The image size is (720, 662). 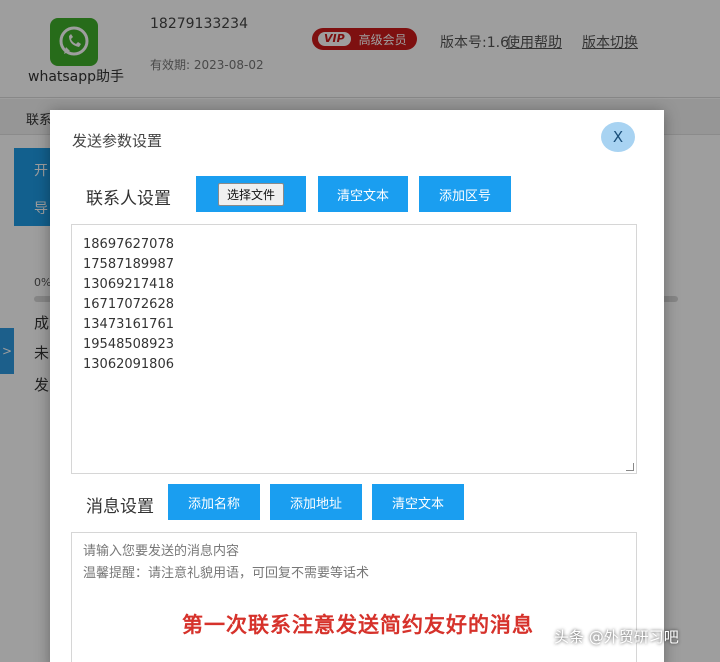 I want to click on add-name-button: 添加名称, so click(x=214, y=502).